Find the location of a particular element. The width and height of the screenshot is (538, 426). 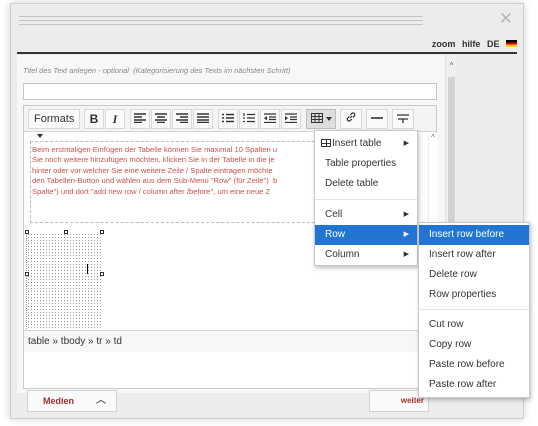

menu-item-label: Copy row is located at coordinates (450, 344).